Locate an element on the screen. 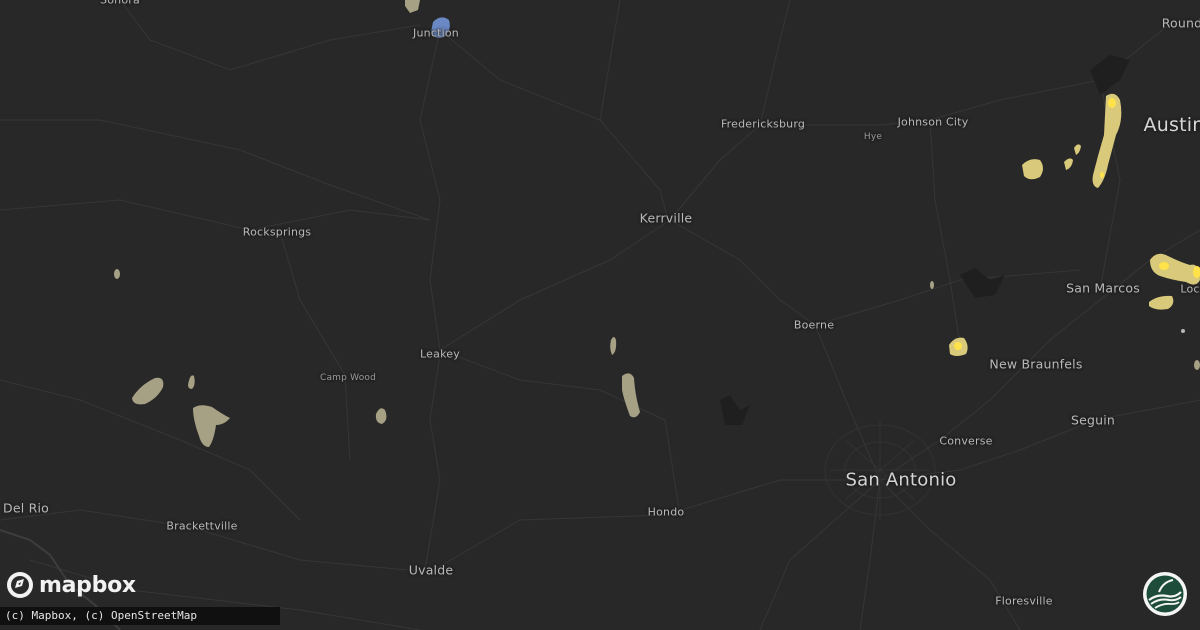 The height and width of the screenshot is (630, 1200). city-label-austin: Austin is located at coordinates (1171, 125).